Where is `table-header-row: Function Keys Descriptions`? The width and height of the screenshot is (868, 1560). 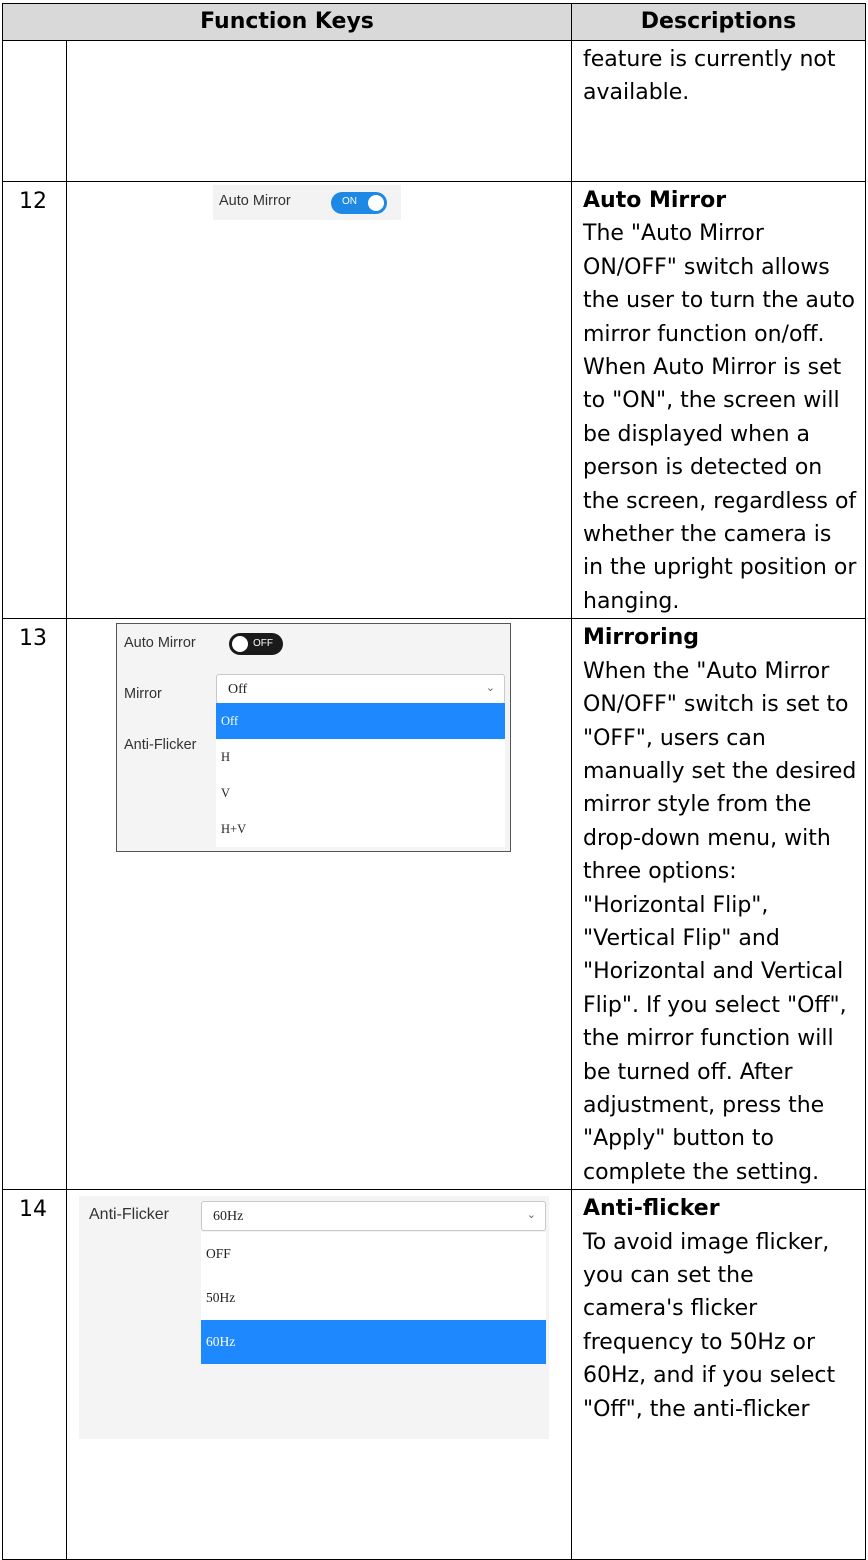 table-header-row: Function Keys Descriptions is located at coordinates (434, 22).